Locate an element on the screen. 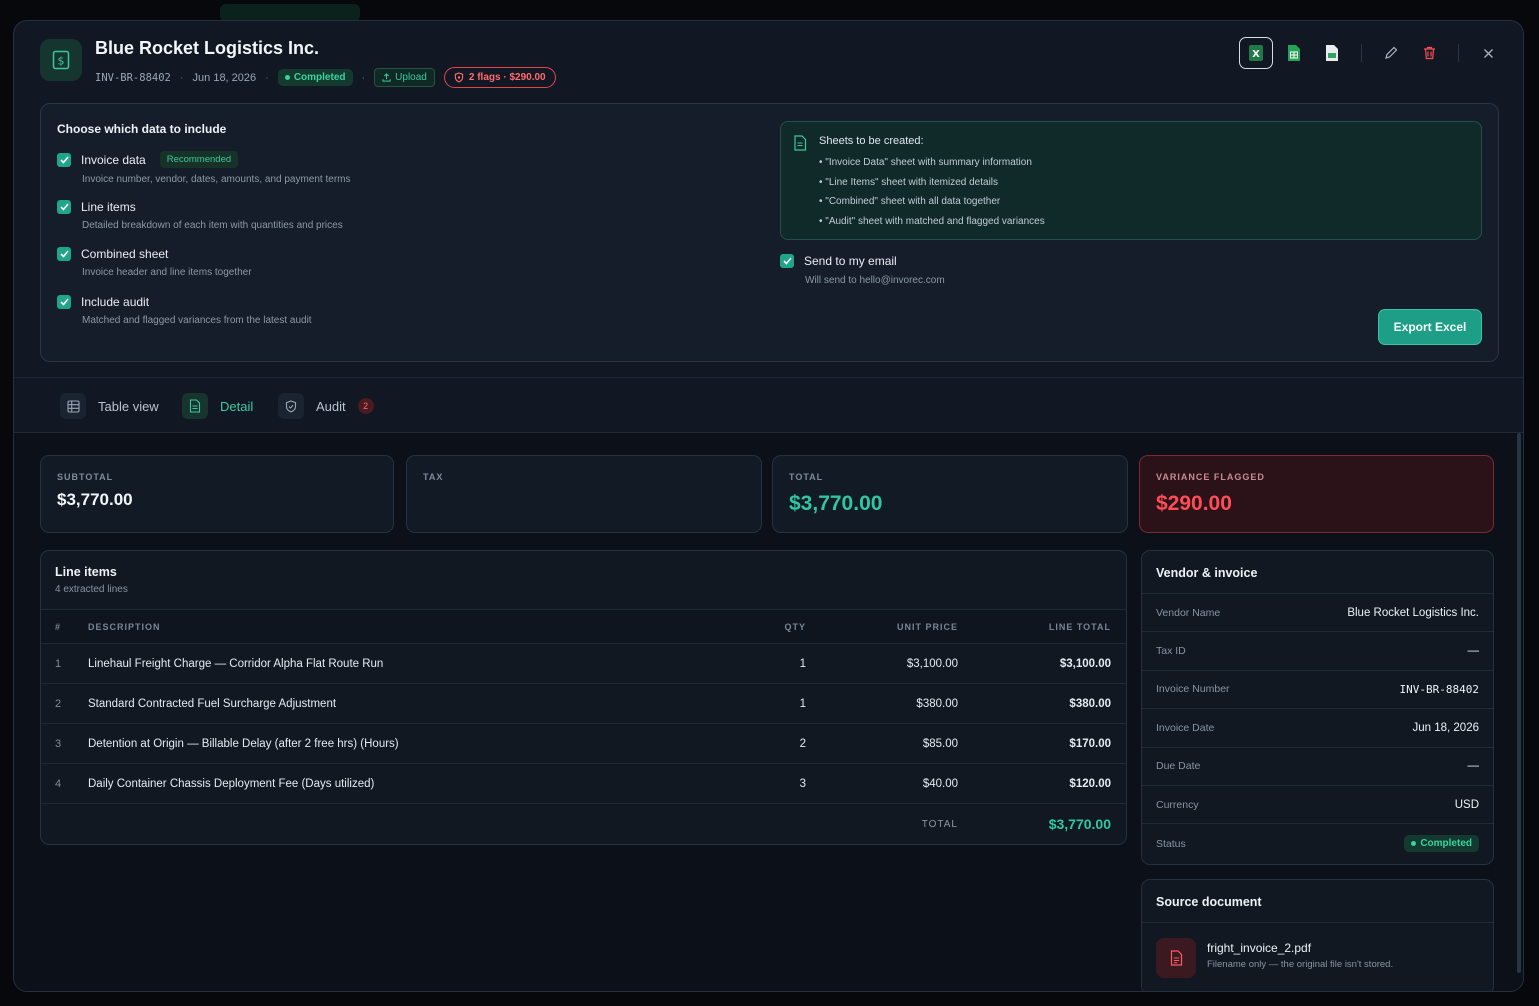 Image resolution: width=1539 pixels, height=1006 pixels. field-label: Status is located at coordinates (1171, 843).